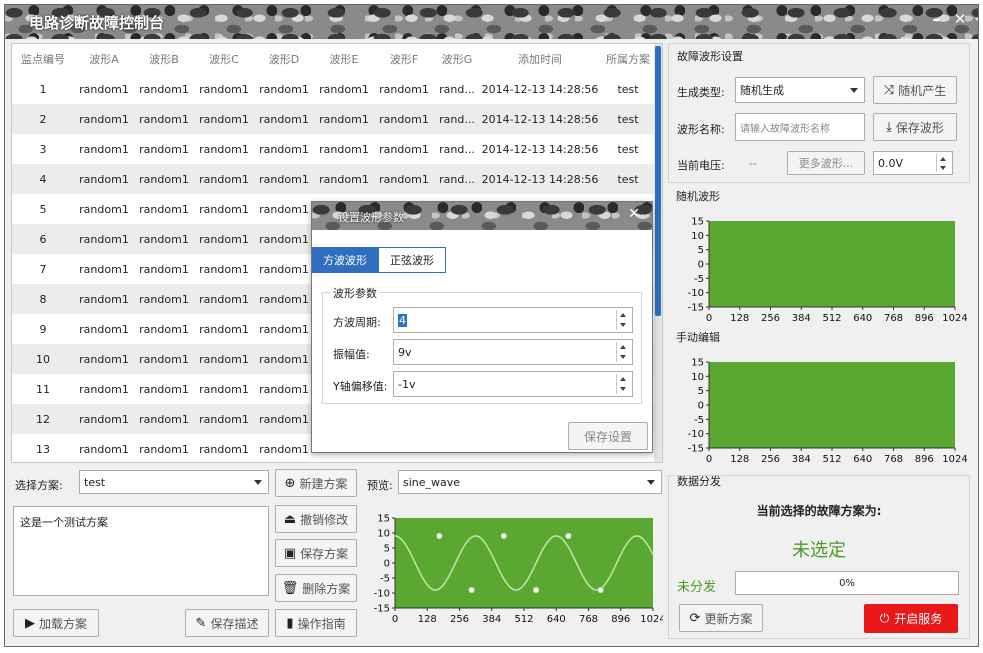  What do you see at coordinates (344, 59) in the screenshot?
I see `column-header: 波形E` at bounding box center [344, 59].